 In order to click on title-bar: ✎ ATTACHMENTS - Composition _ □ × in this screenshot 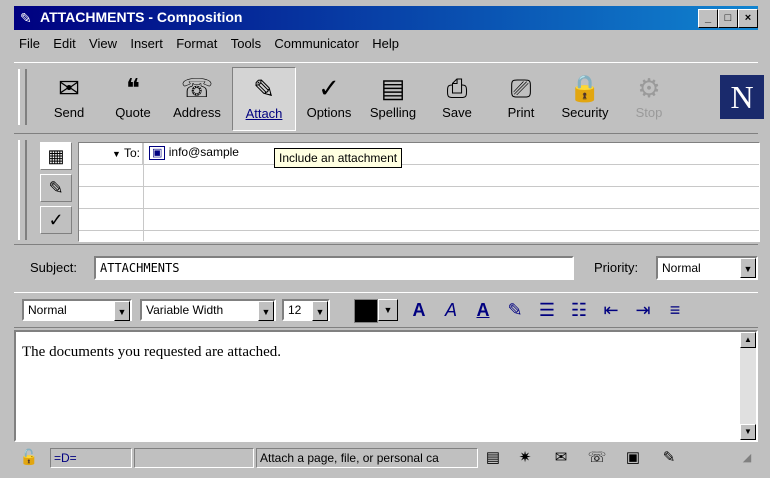, I will do `click(386, 18)`.